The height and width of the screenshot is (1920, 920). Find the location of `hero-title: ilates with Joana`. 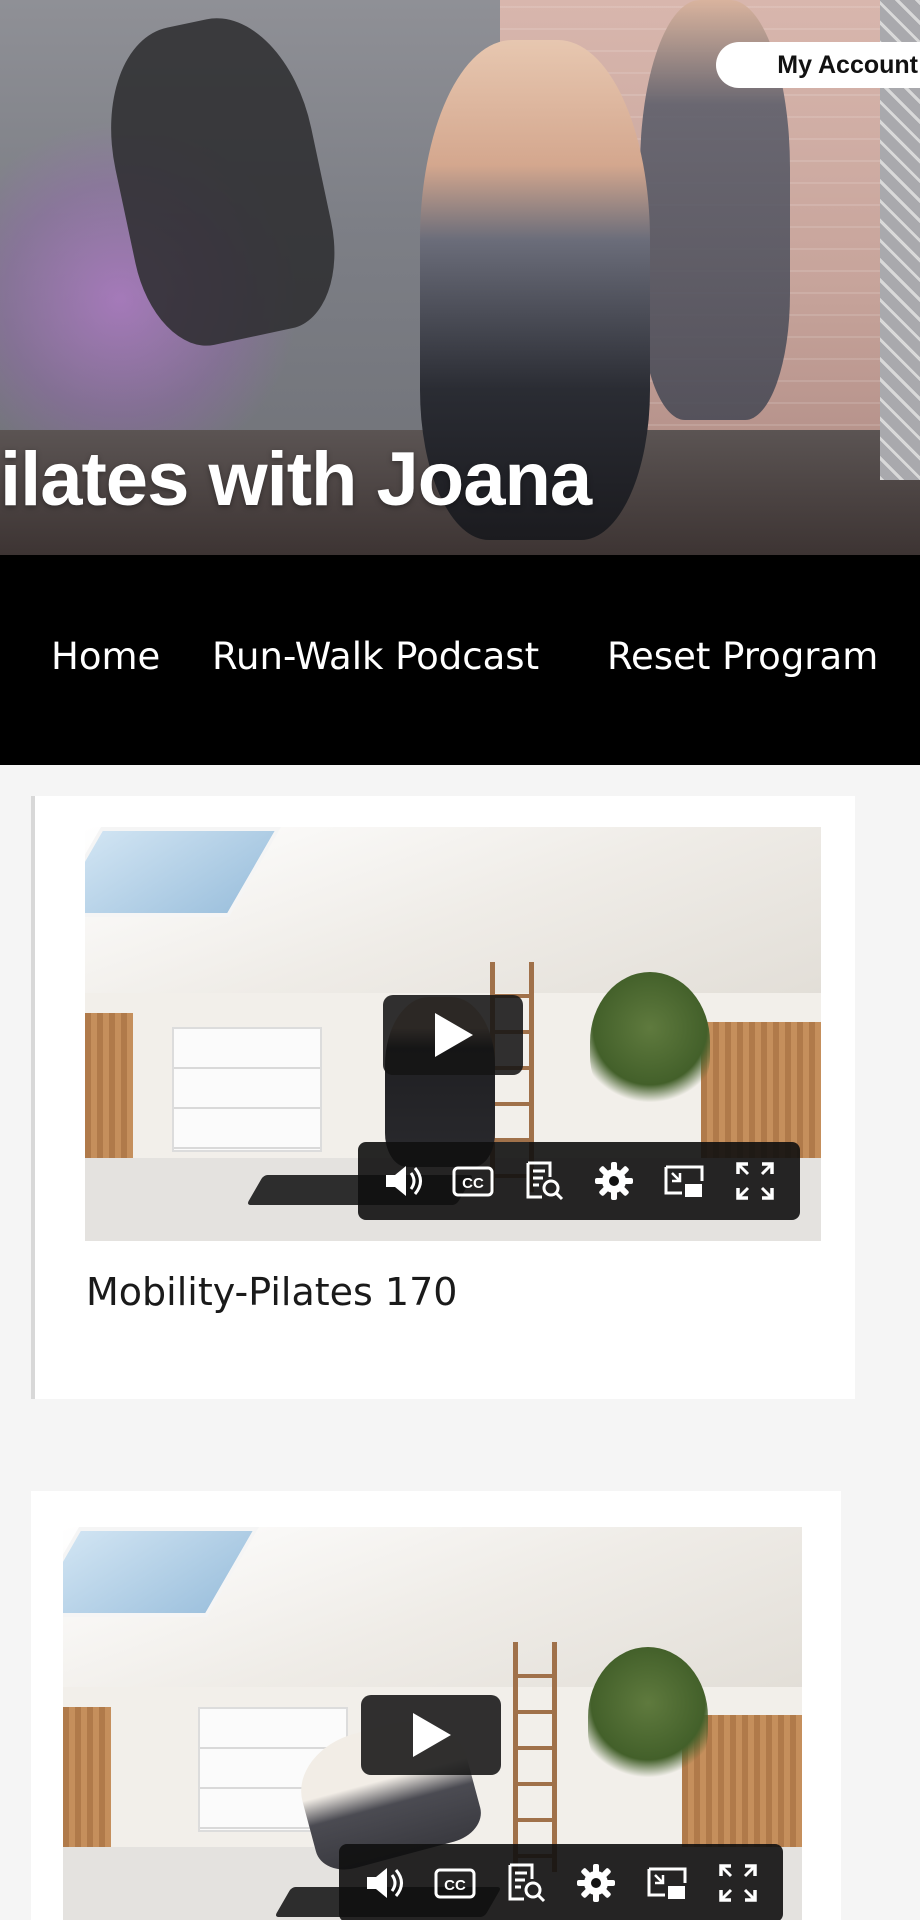

hero-title: ilates with Joana is located at coordinates (296, 479).